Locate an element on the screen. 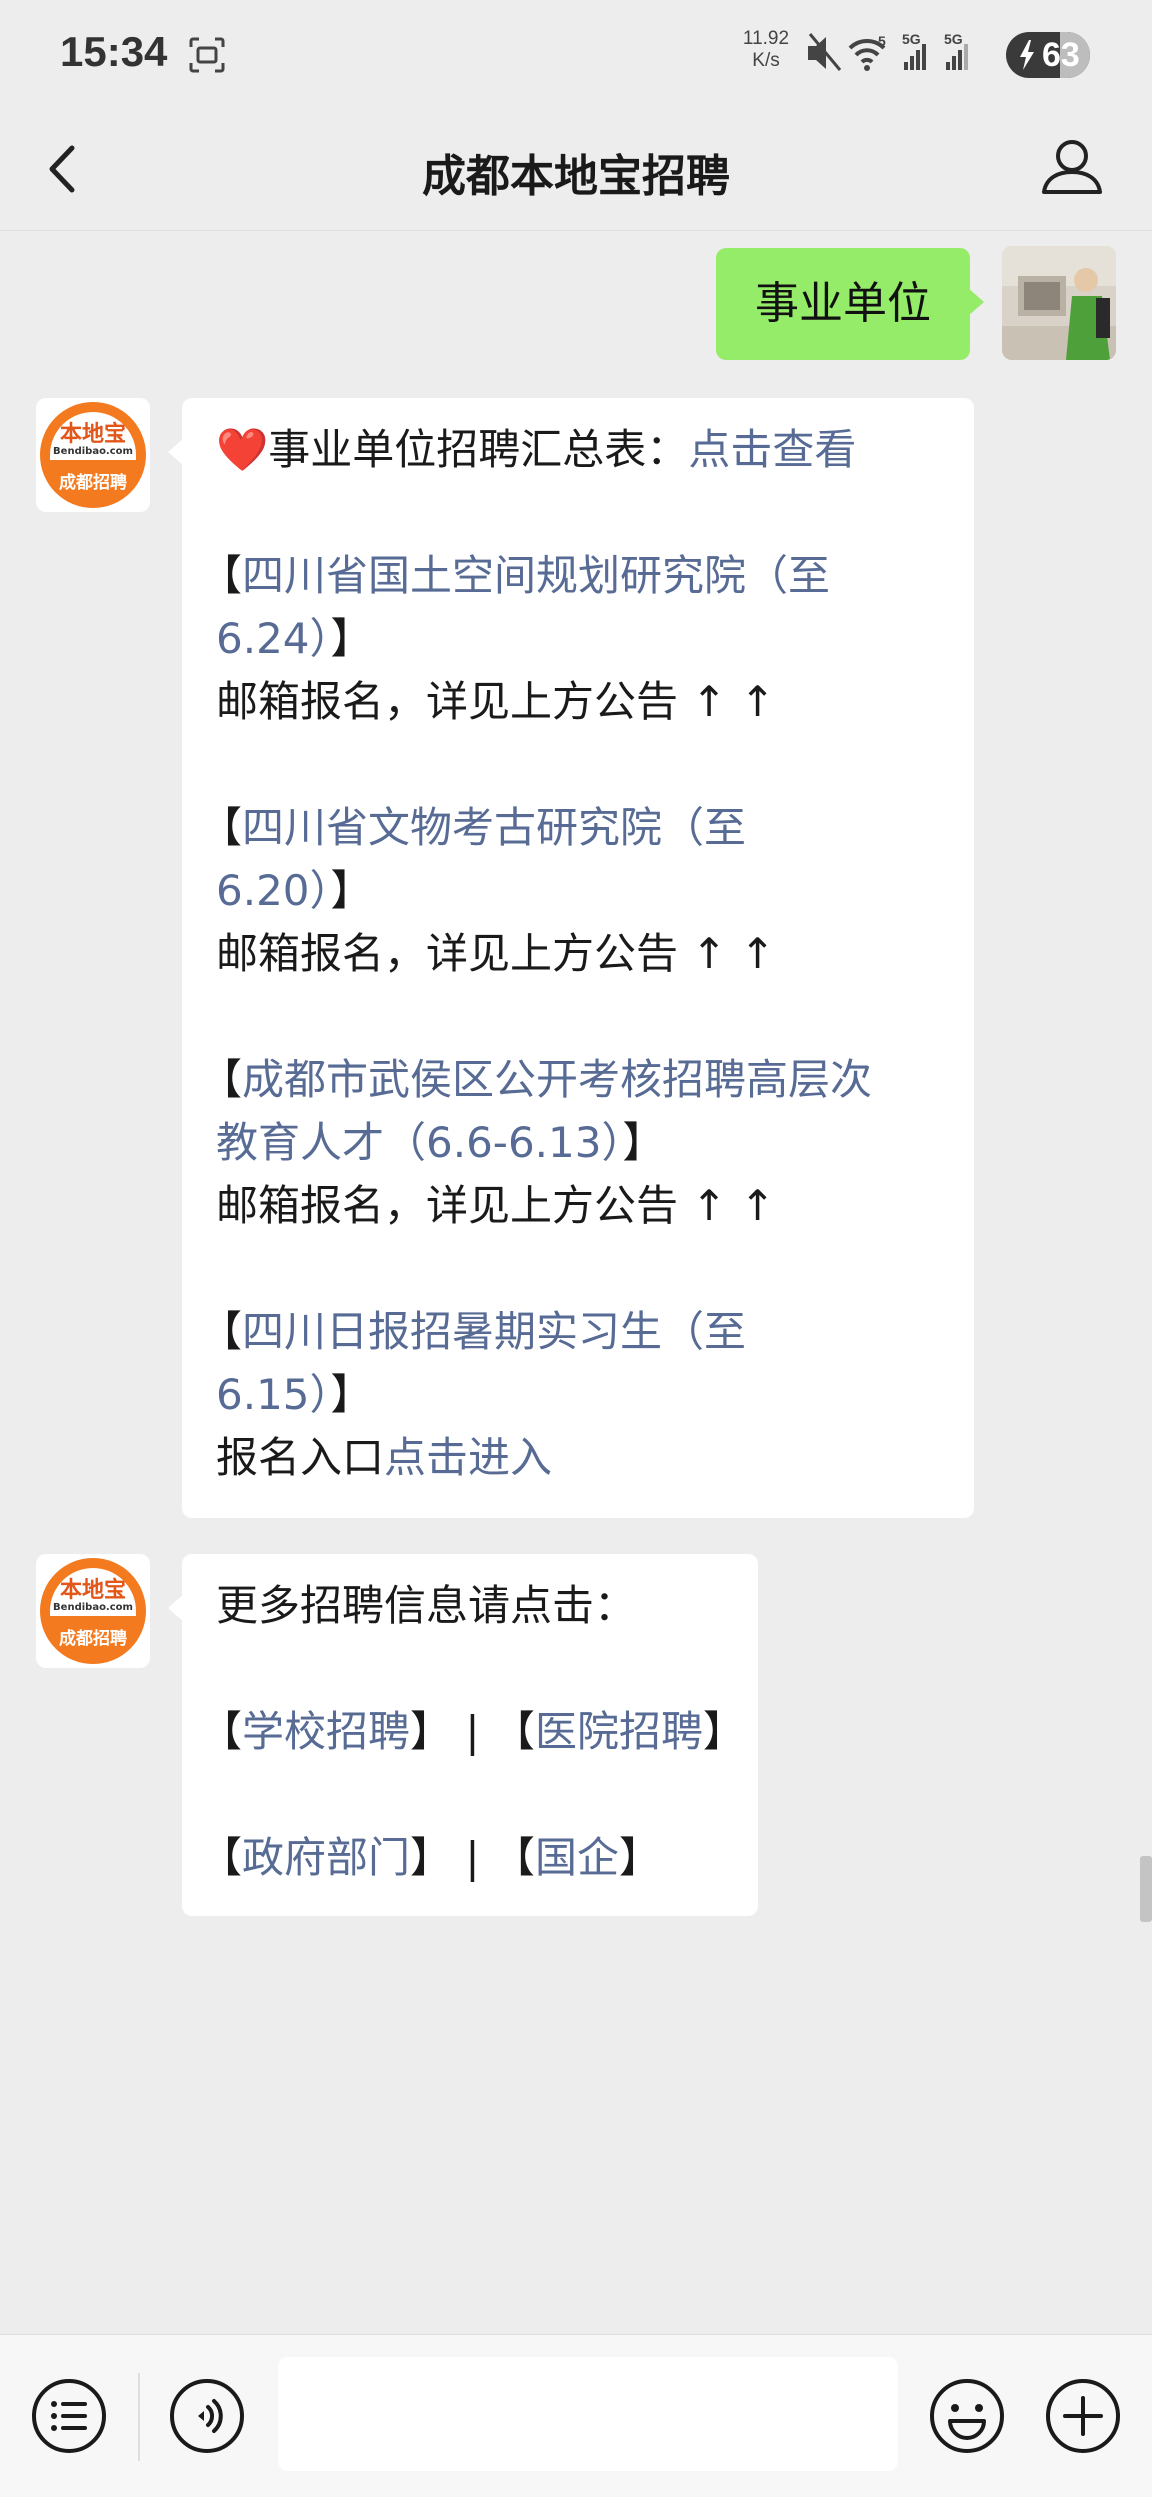 The width and height of the screenshot is (1152, 2497). job-title-line: 6.24）】 is located at coordinates (294, 638).